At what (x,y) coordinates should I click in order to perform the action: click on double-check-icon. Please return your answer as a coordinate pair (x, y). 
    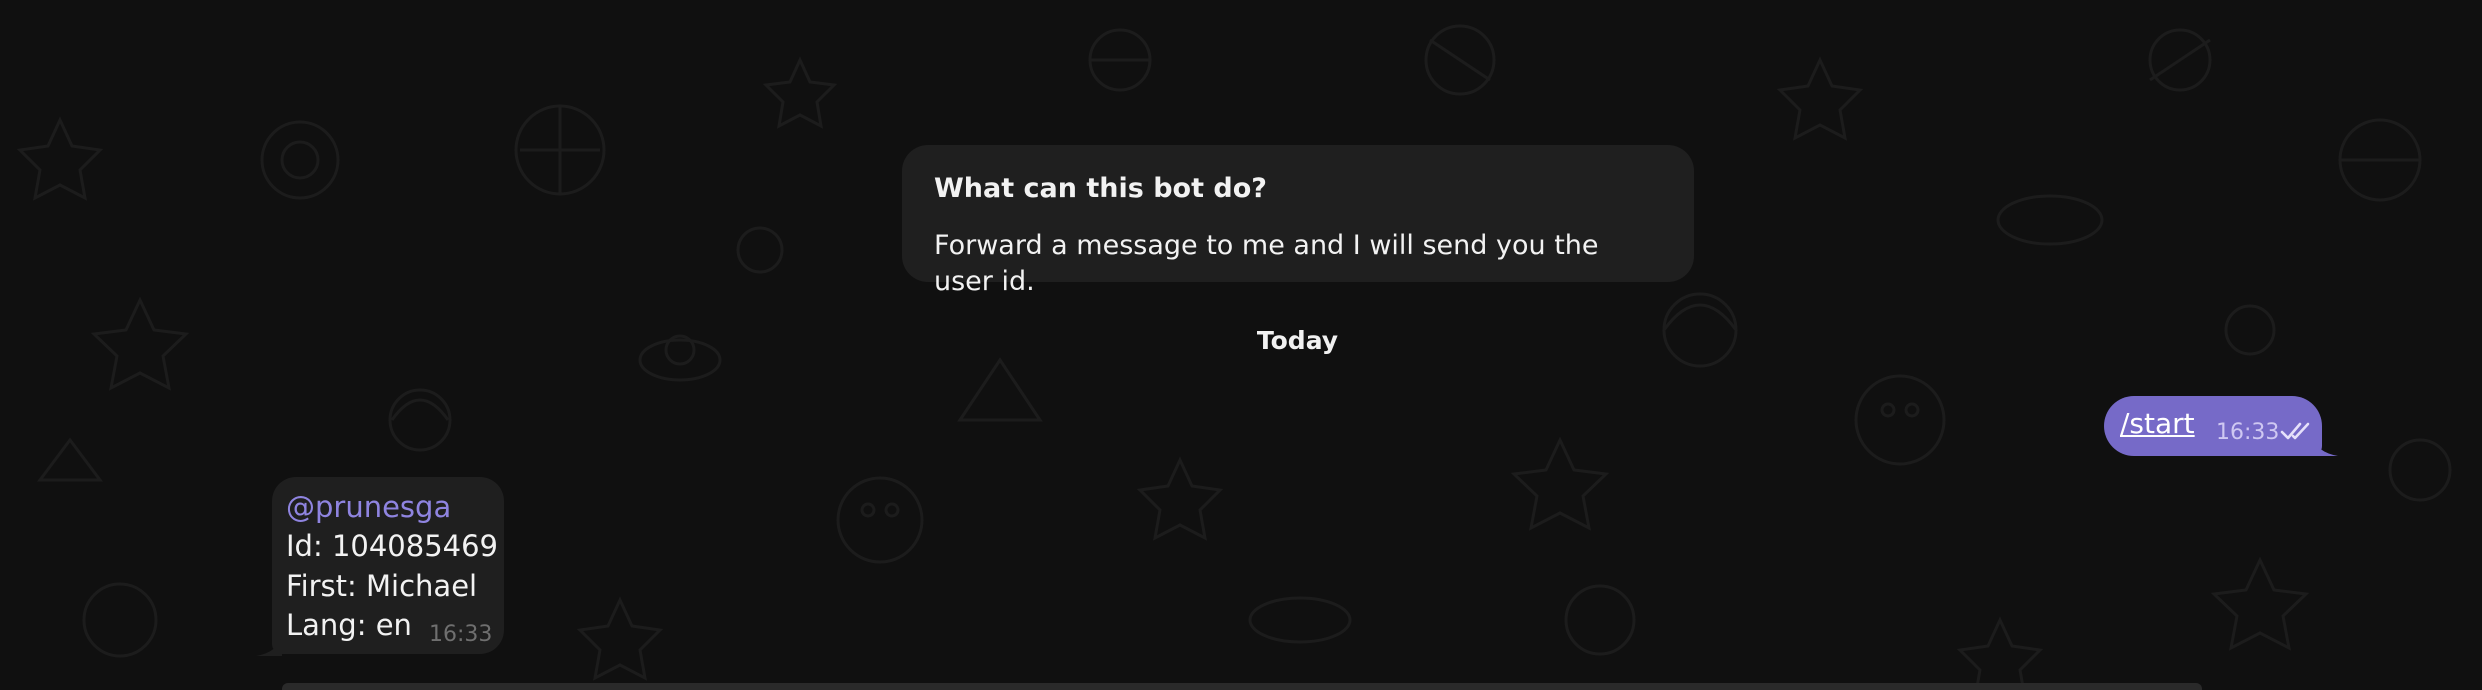
    Looking at the image, I should click on (2297, 433).